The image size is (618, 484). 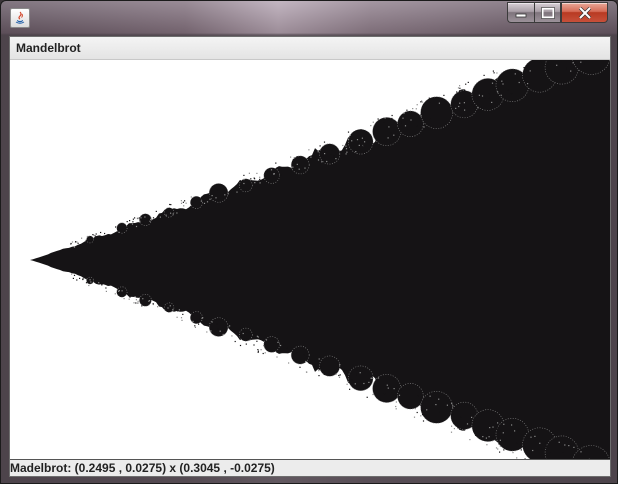 I want to click on minimize-button, so click(x=520, y=12).